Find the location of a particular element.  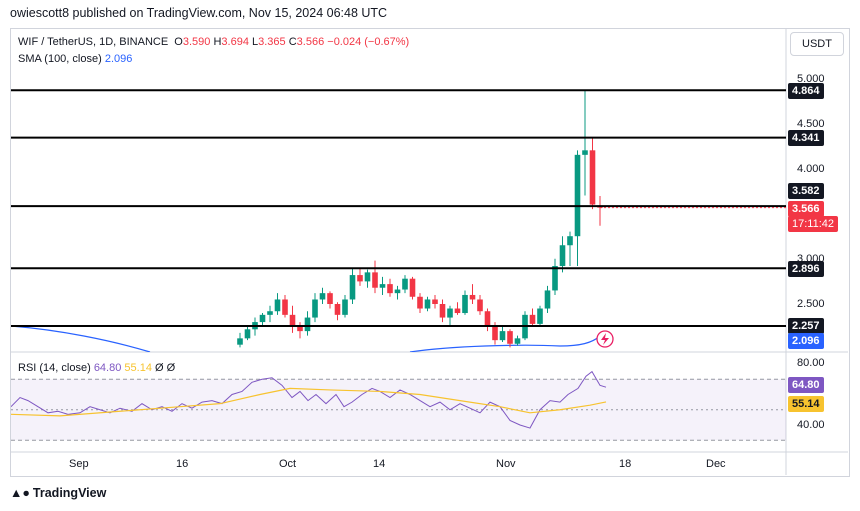

price-tick: 4.000 is located at coordinates (811, 169).